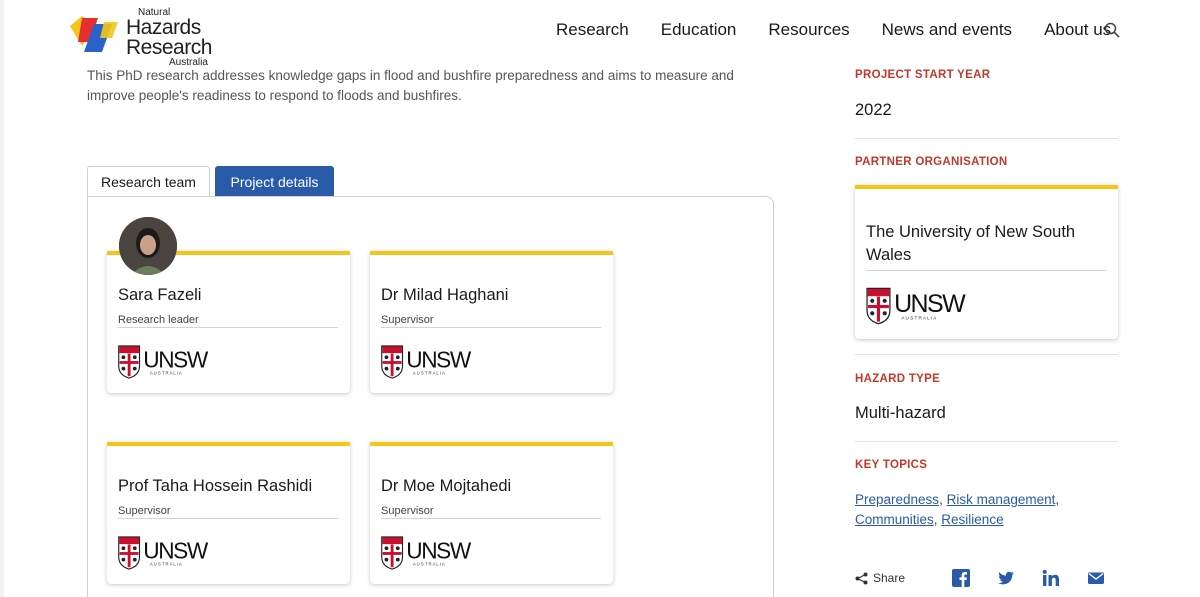 This screenshot has height=597, width=1200. I want to click on topic-link: Preparedness, so click(897, 499).